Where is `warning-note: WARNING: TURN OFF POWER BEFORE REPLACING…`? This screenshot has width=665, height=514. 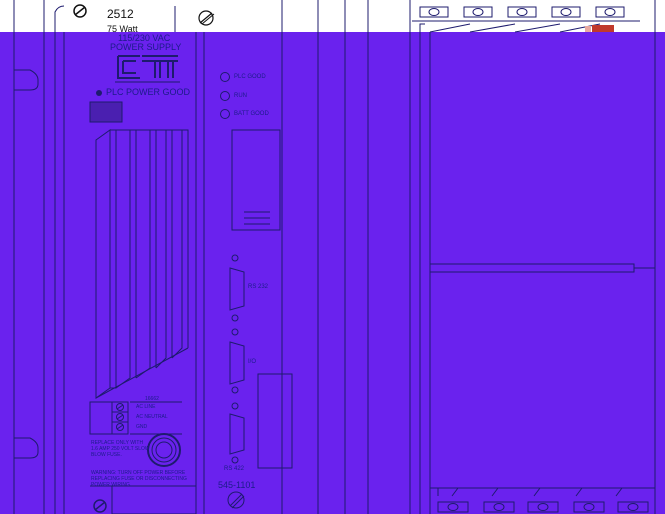
warning-note: WARNING: TURN OFF POWER BEFORE REPLACING… is located at coordinates (139, 479).